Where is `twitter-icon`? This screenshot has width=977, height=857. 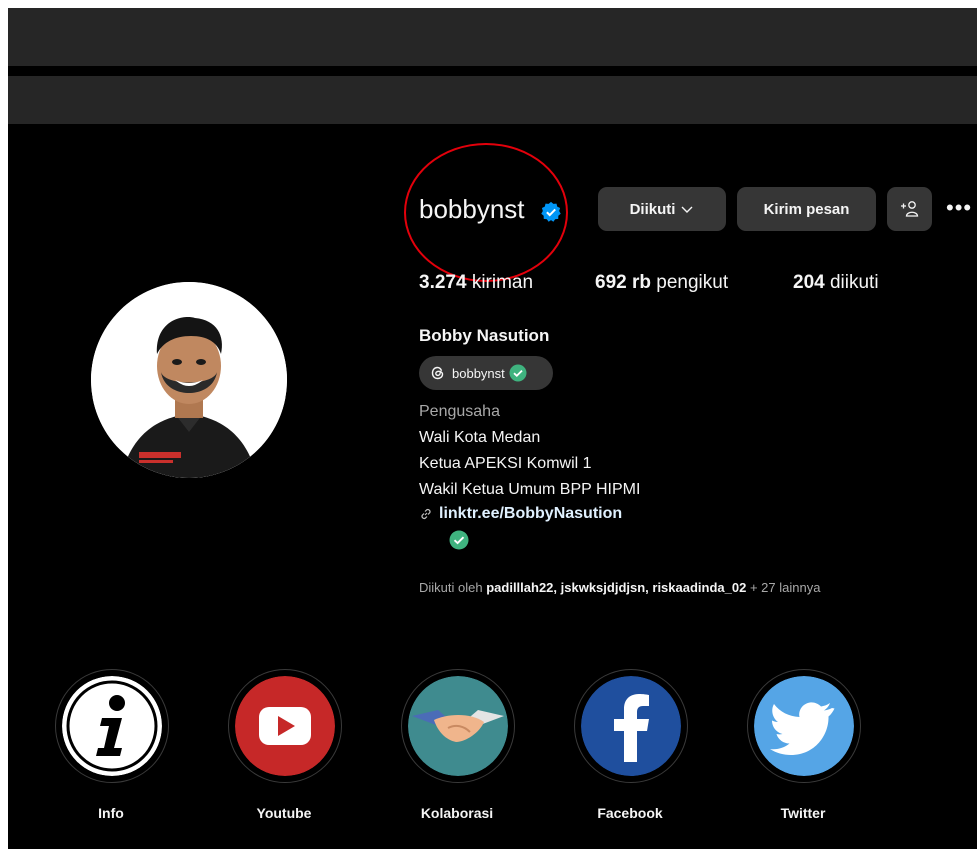
twitter-icon is located at coordinates (804, 726).